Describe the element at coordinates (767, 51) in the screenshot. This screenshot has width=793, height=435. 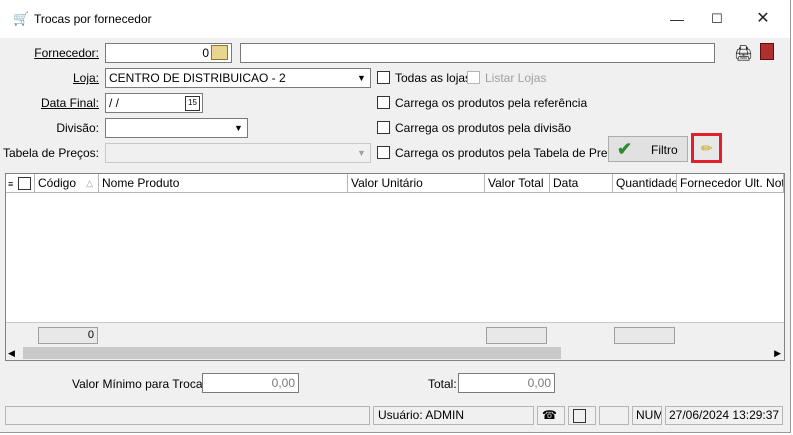
I see `exit-door-icon` at that location.